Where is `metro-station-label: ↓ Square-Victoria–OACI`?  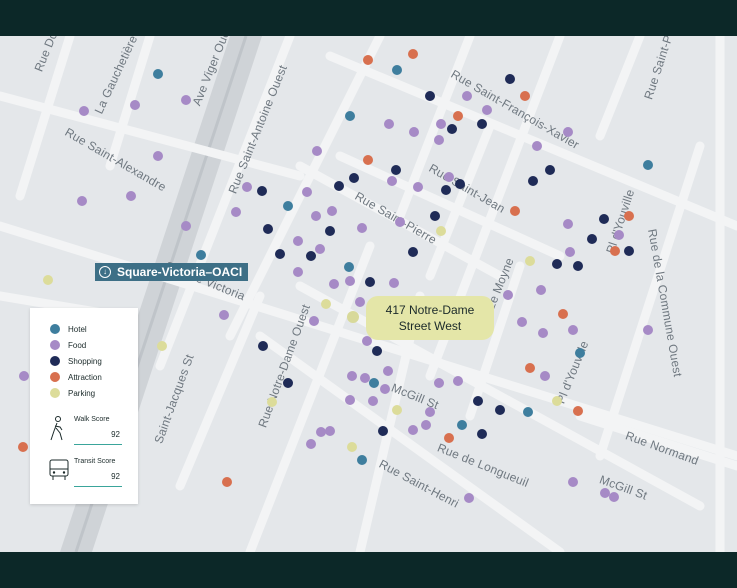 metro-station-label: ↓ Square-Victoria–OACI is located at coordinates (172, 272).